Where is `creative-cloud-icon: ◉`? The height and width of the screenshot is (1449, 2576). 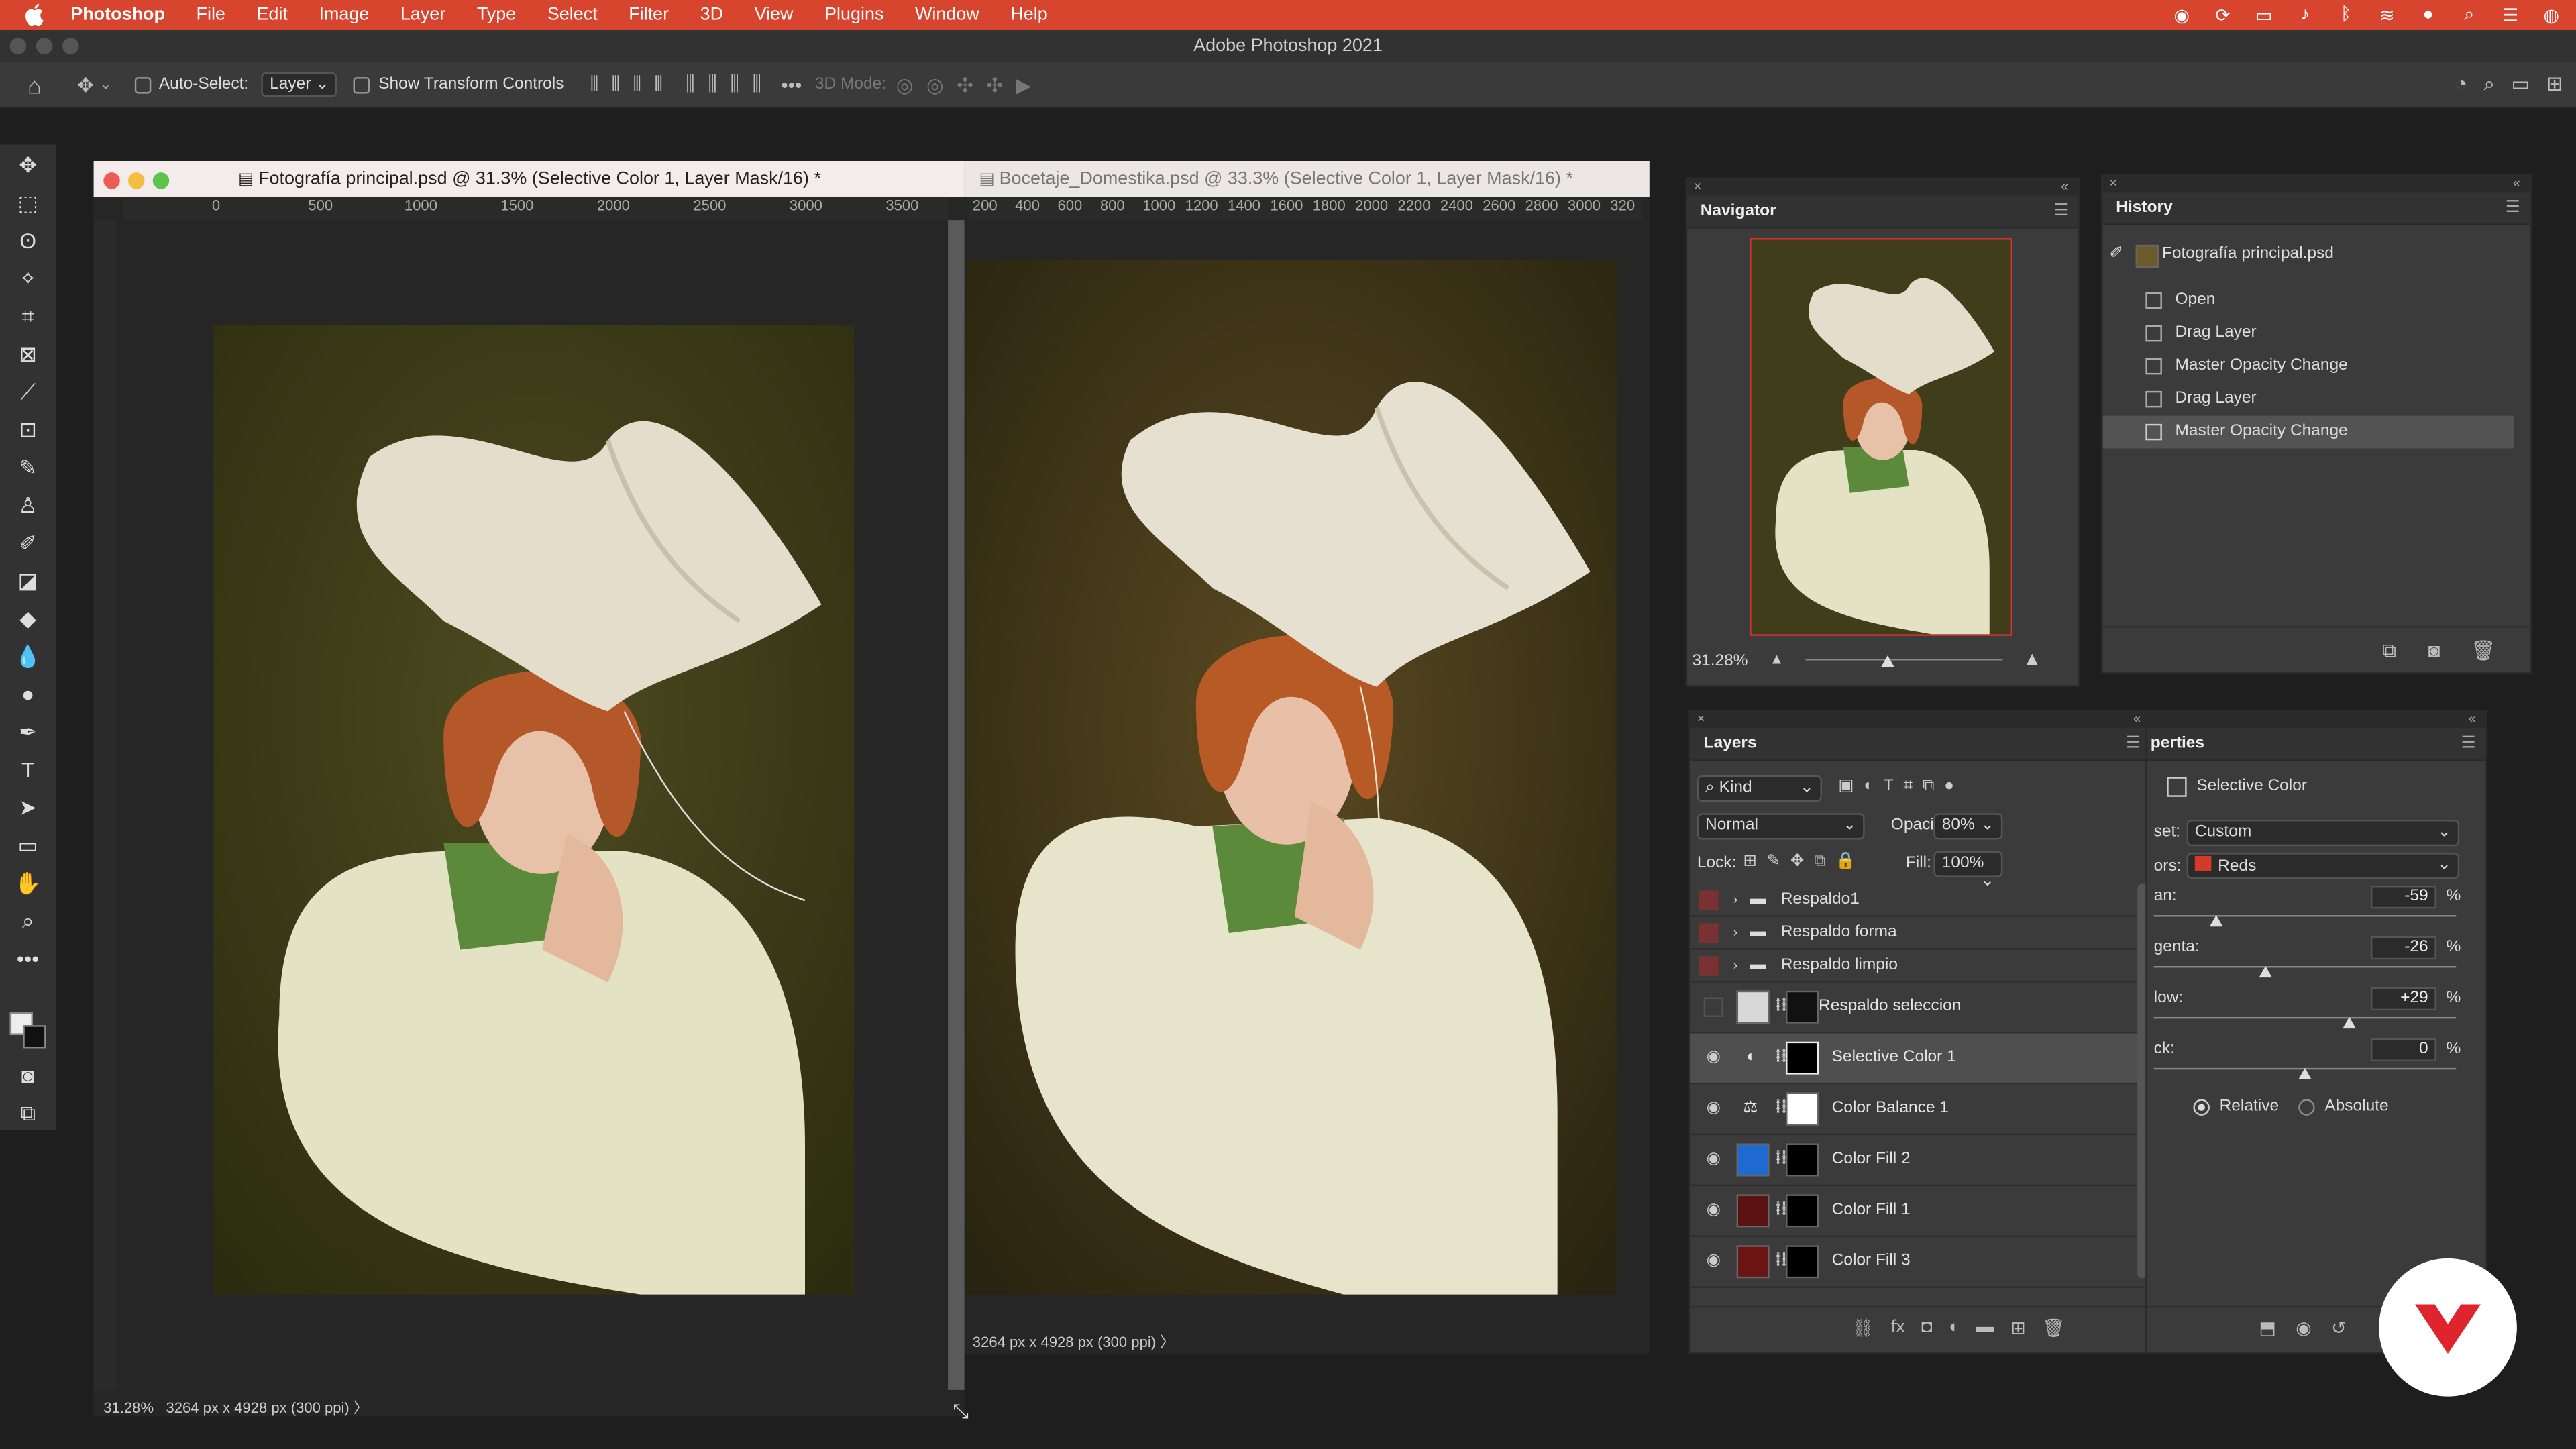 creative-cloud-icon: ◉ is located at coordinates (2181, 14).